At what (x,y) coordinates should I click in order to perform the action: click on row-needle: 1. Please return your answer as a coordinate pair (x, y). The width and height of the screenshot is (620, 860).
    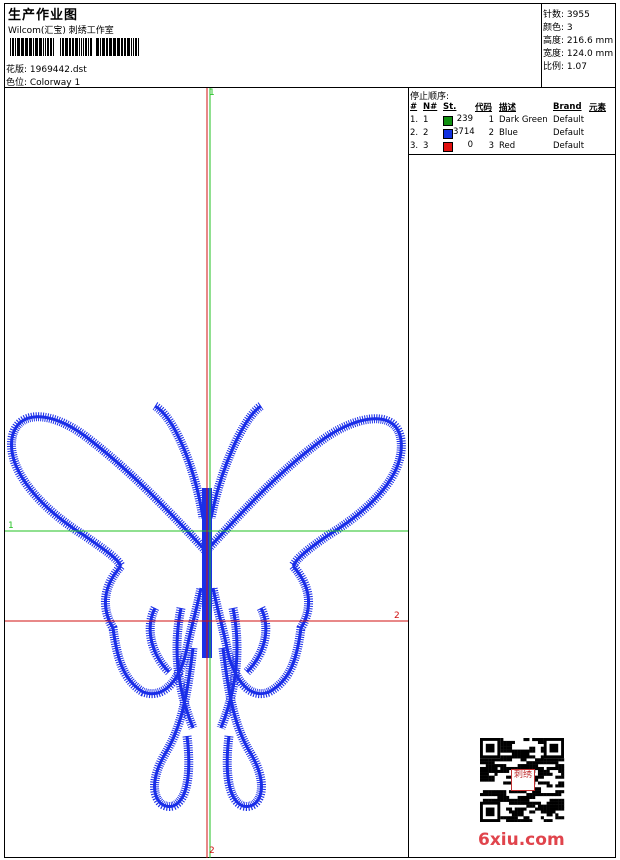
    Looking at the image, I should click on (426, 119).